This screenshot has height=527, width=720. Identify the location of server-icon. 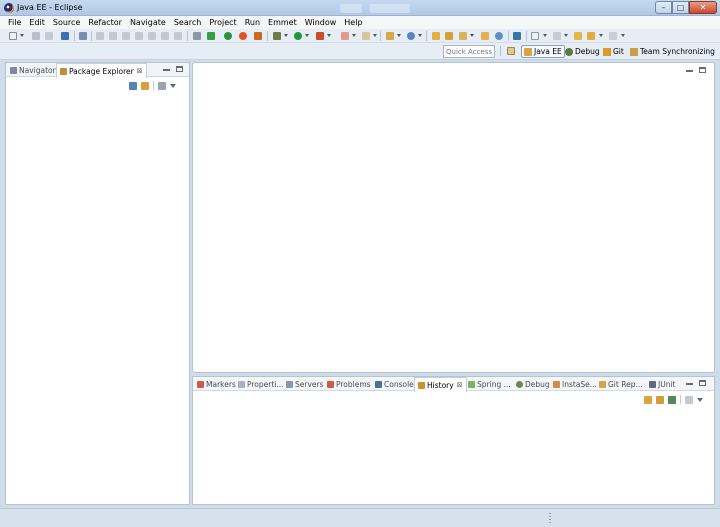
(197, 36).